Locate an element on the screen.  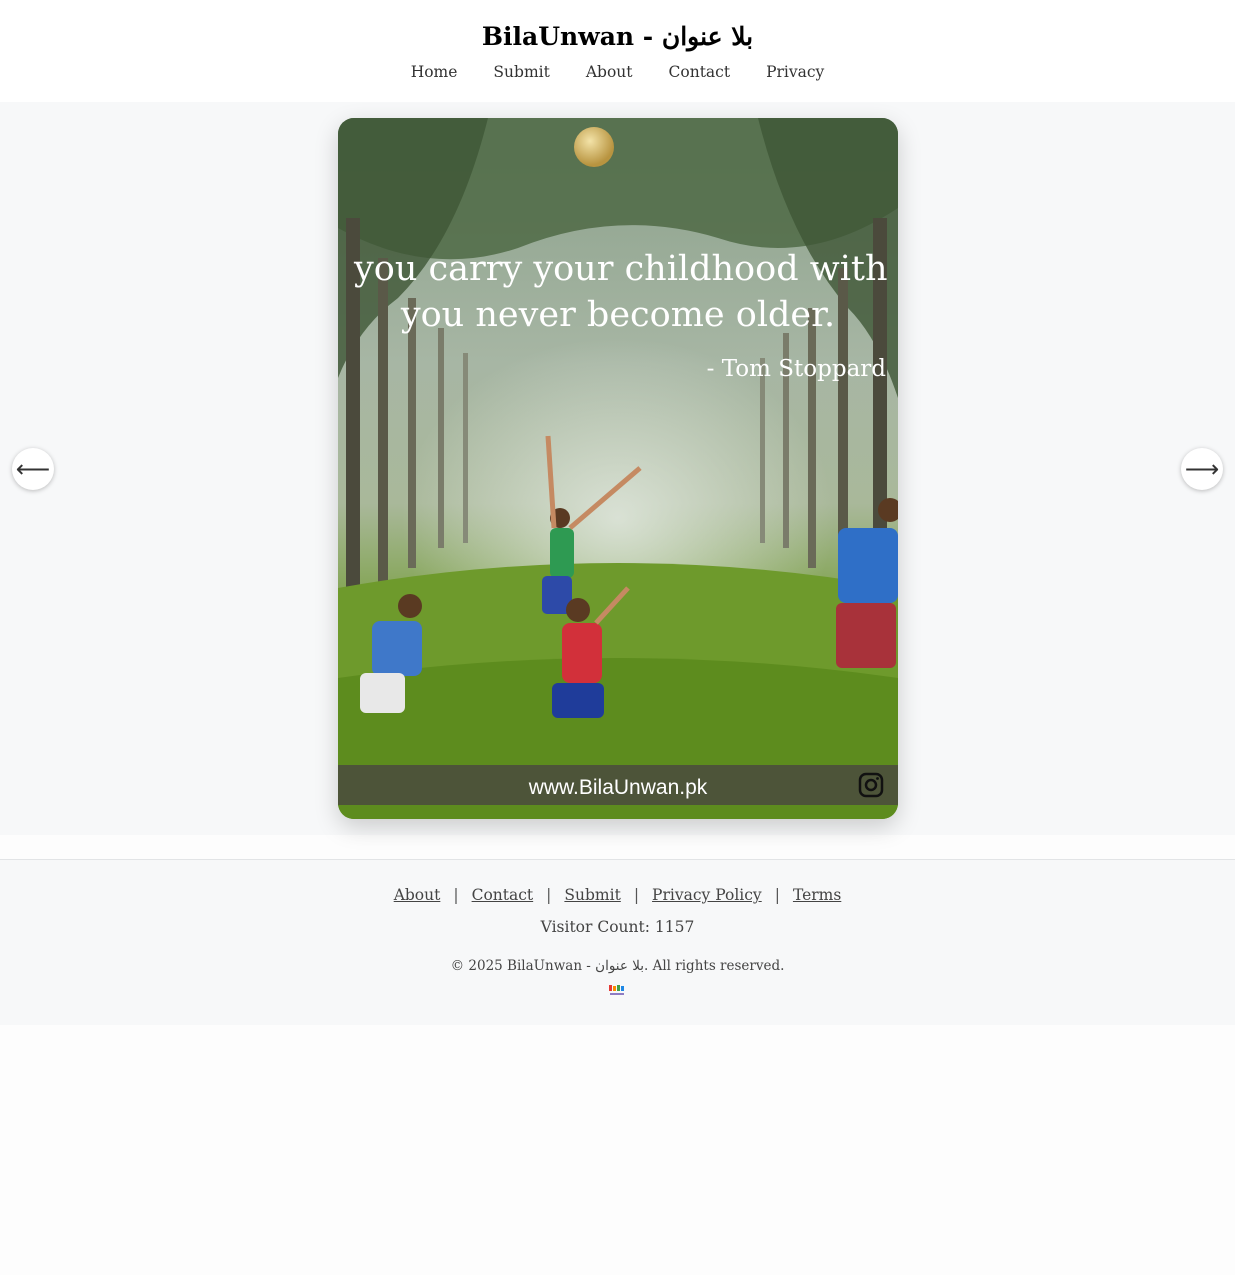
footer-link-terms: Terms is located at coordinates (817, 895).